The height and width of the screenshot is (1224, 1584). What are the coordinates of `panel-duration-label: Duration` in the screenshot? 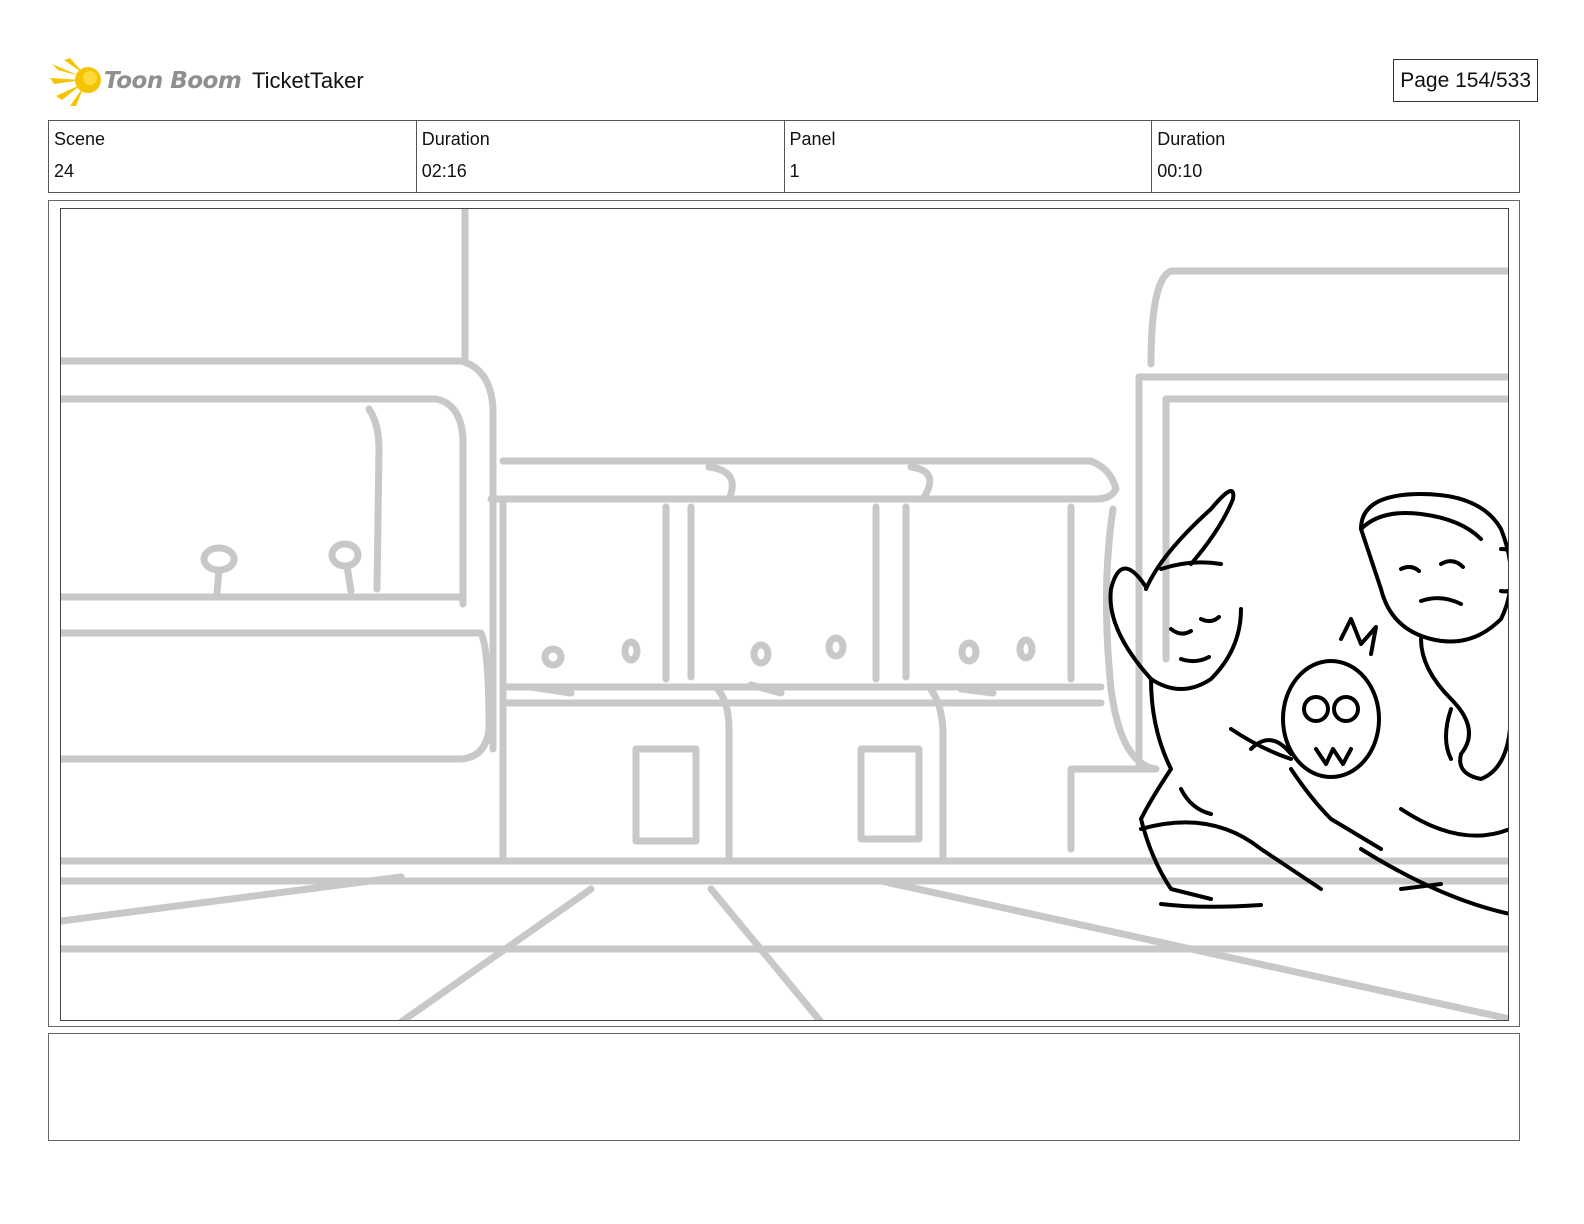 It's located at (1191, 139).